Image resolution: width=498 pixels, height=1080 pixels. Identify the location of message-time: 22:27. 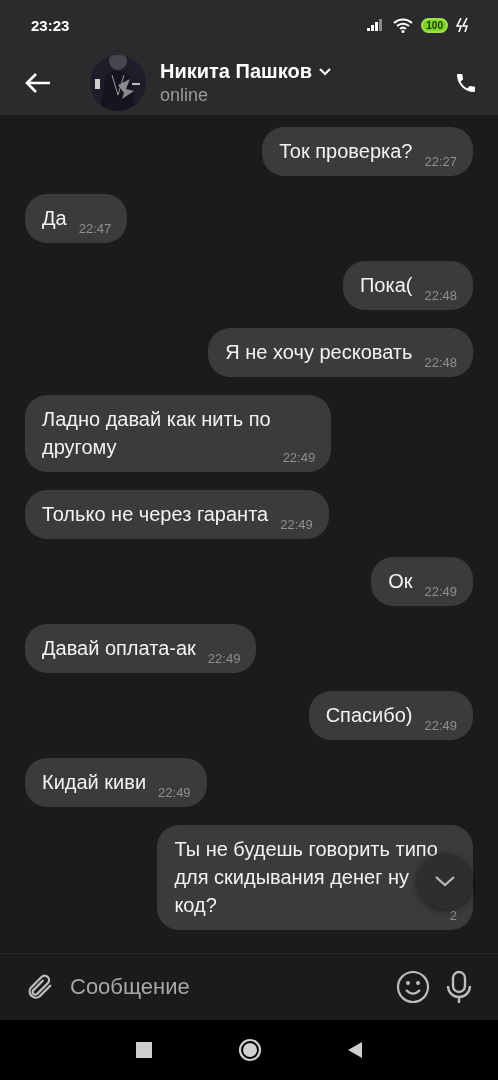
(440, 161).